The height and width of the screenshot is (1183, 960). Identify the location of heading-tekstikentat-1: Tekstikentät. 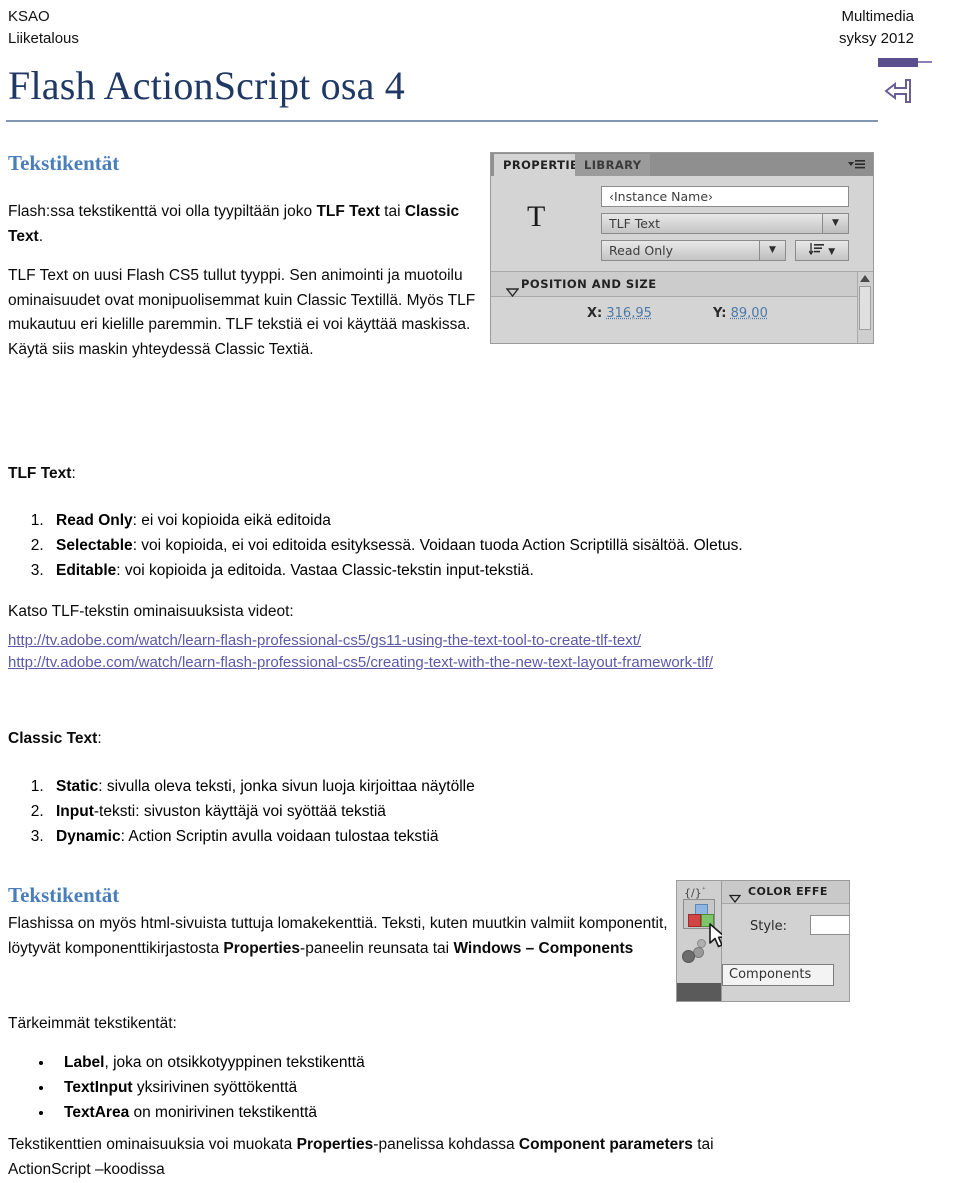
(64, 163).